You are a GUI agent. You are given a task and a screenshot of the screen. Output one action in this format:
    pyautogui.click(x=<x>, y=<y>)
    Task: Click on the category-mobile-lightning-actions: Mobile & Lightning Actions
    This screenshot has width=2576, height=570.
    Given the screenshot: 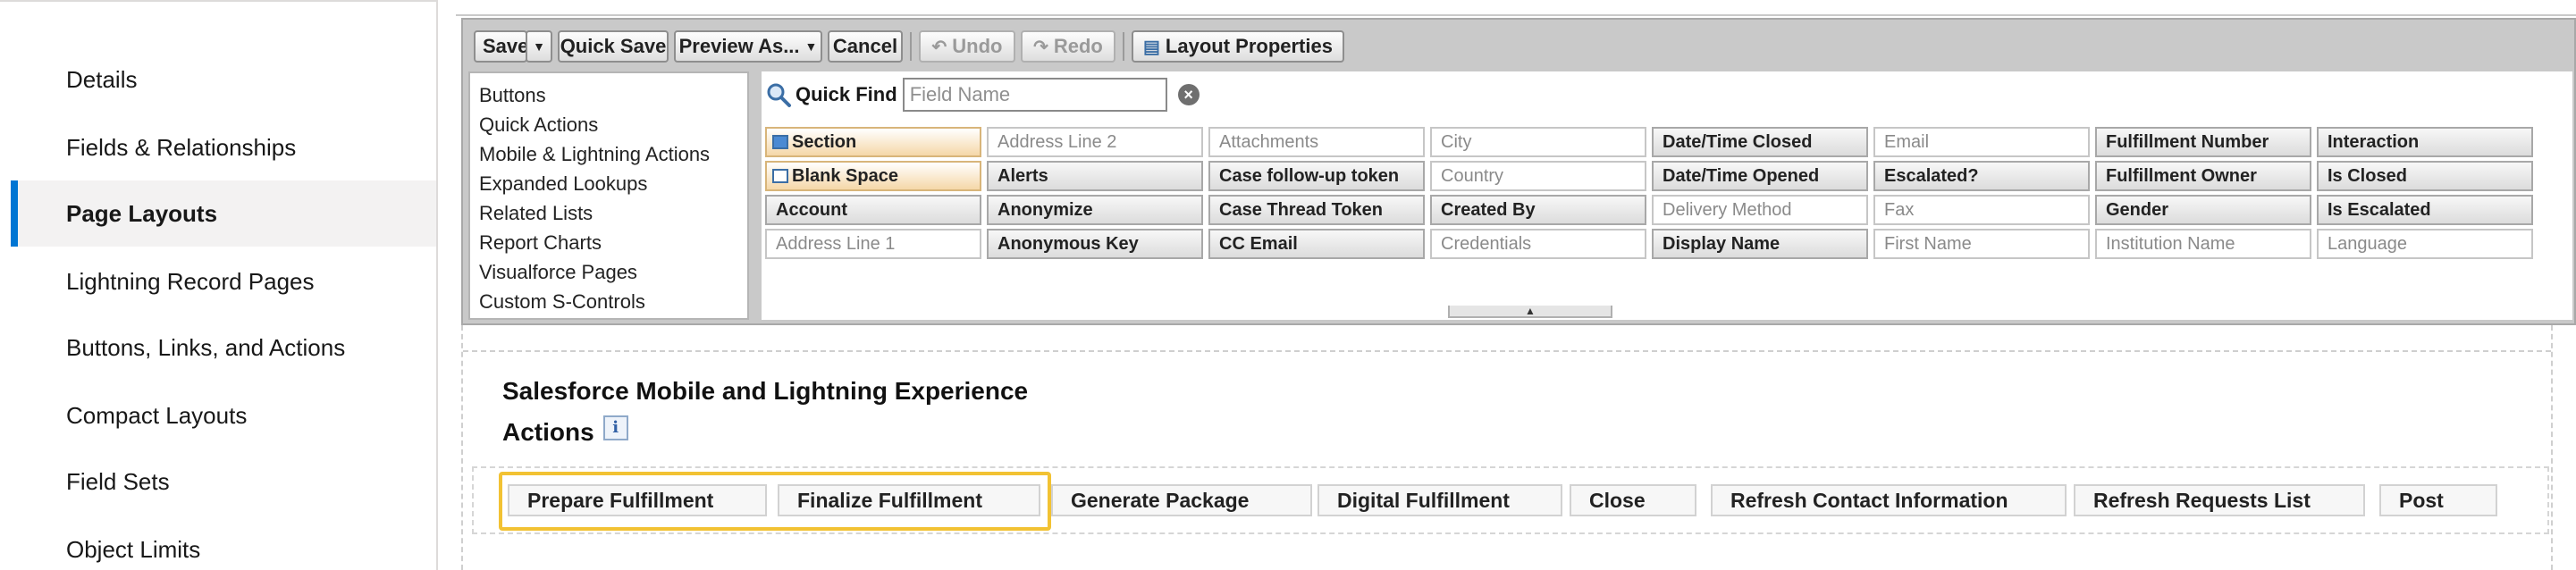 What is the action you would take?
    pyautogui.click(x=609, y=154)
    